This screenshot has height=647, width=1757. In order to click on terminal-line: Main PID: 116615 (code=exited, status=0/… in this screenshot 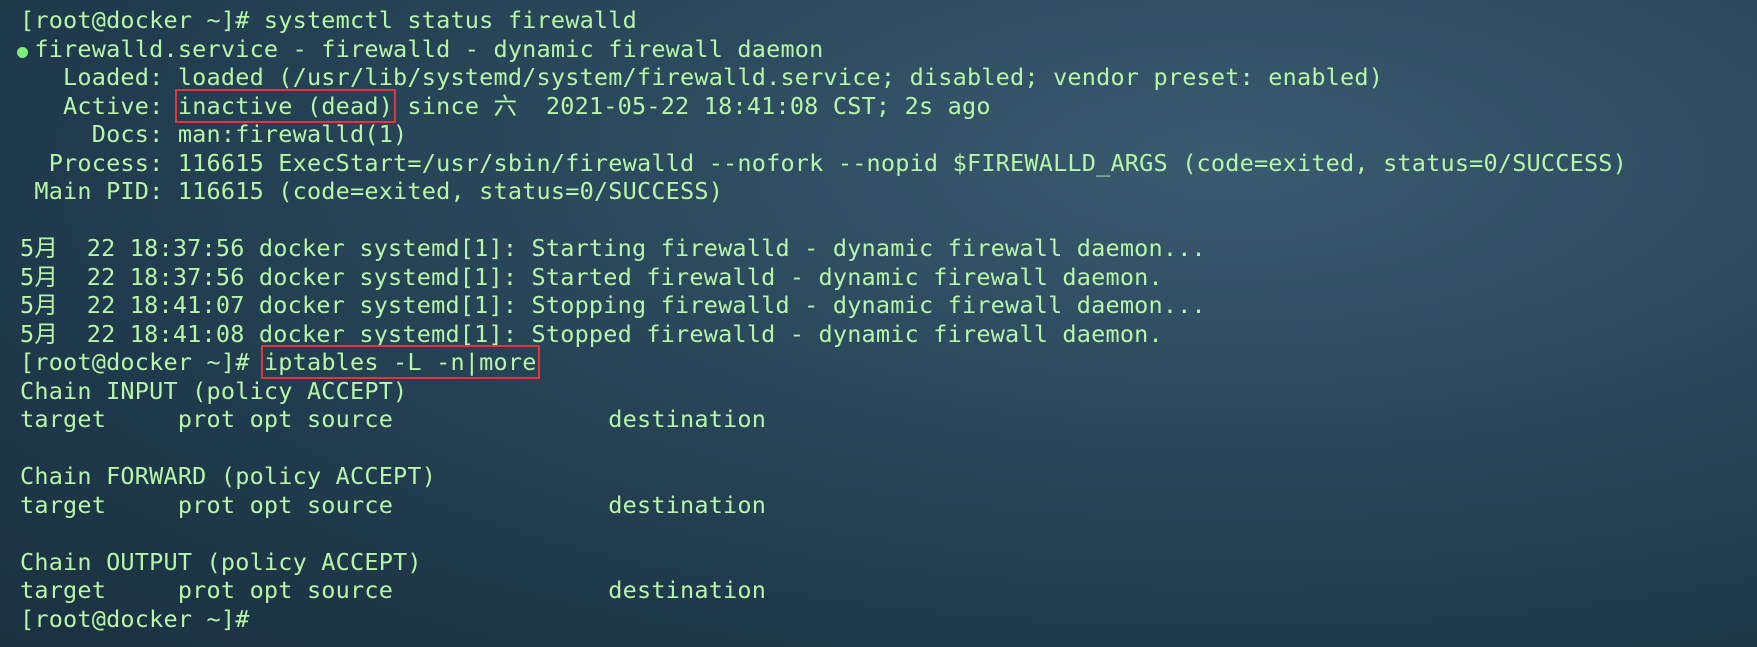, I will do `click(888, 191)`.